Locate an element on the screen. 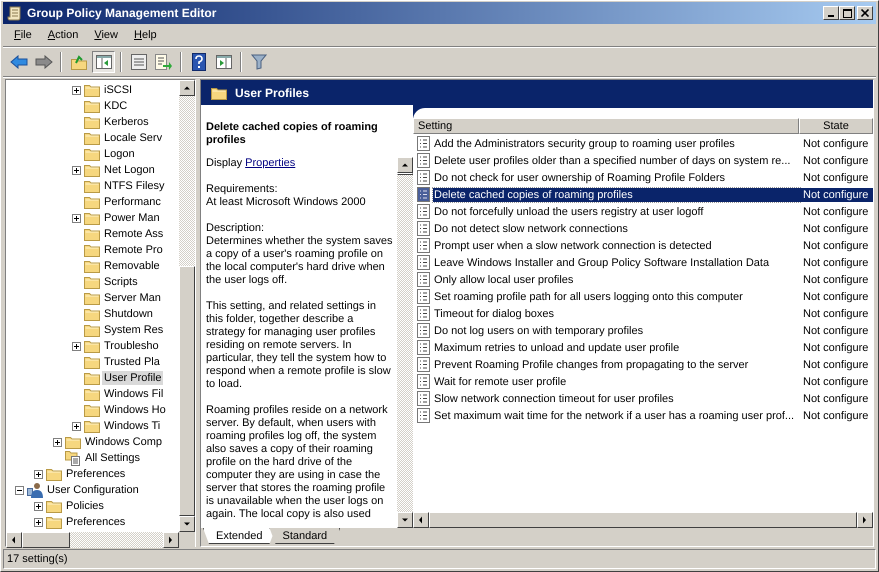  setting-name: Do not forcefully unload the users registry at user logoff is located at coordinates (616, 211).